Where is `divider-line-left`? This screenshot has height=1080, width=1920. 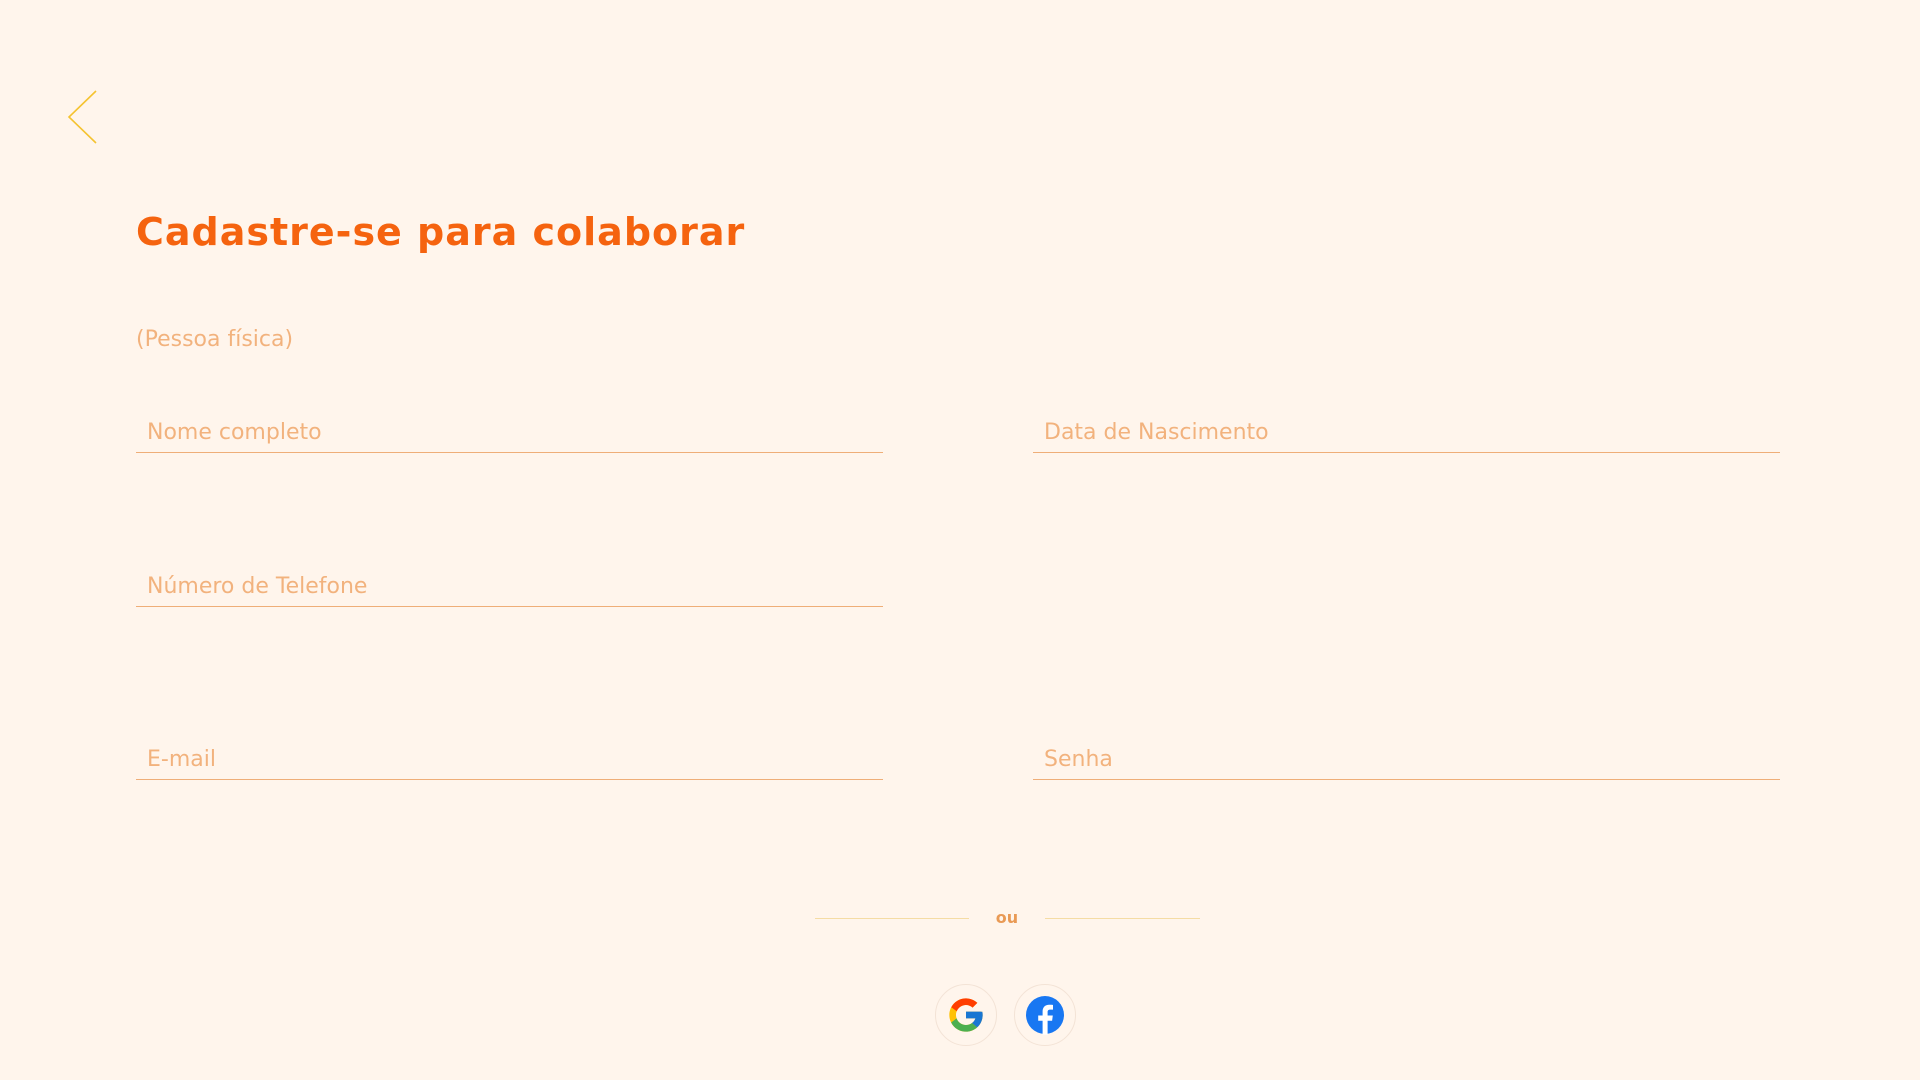 divider-line-left is located at coordinates (892, 918).